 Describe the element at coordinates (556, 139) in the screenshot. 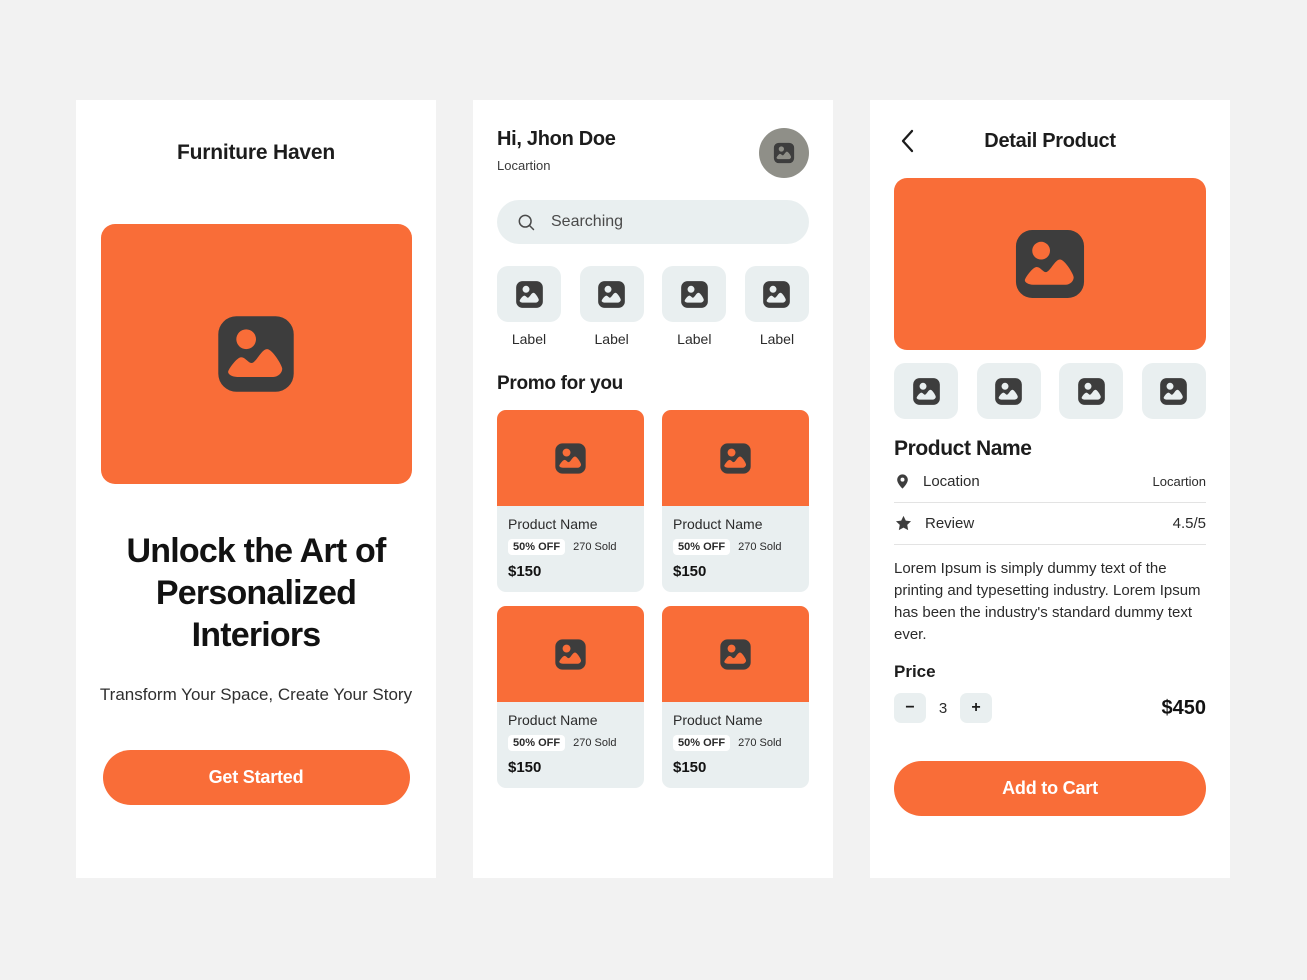

I see `greeting-text: Hi, Jhon Doe` at that location.